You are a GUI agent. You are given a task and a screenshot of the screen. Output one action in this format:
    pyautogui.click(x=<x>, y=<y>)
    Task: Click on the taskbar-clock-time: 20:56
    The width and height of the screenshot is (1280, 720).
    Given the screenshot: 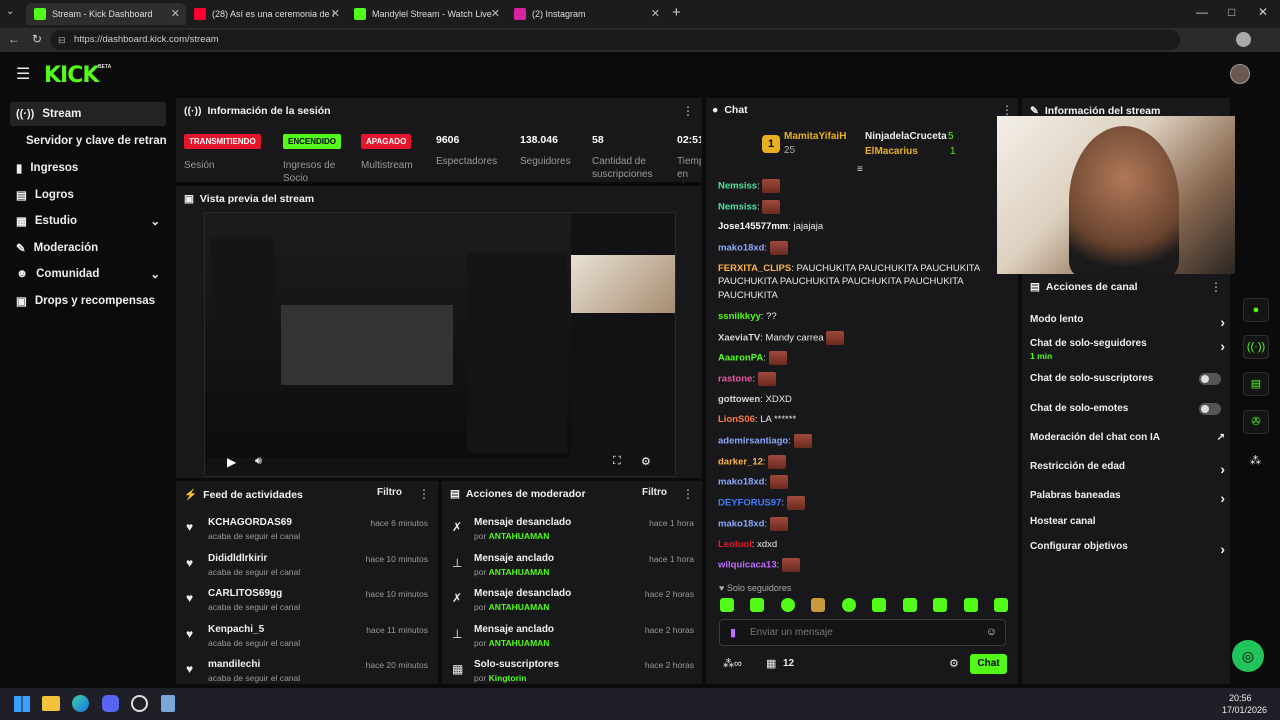 What is the action you would take?
    pyautogui.click(x=1240, y=698)
    